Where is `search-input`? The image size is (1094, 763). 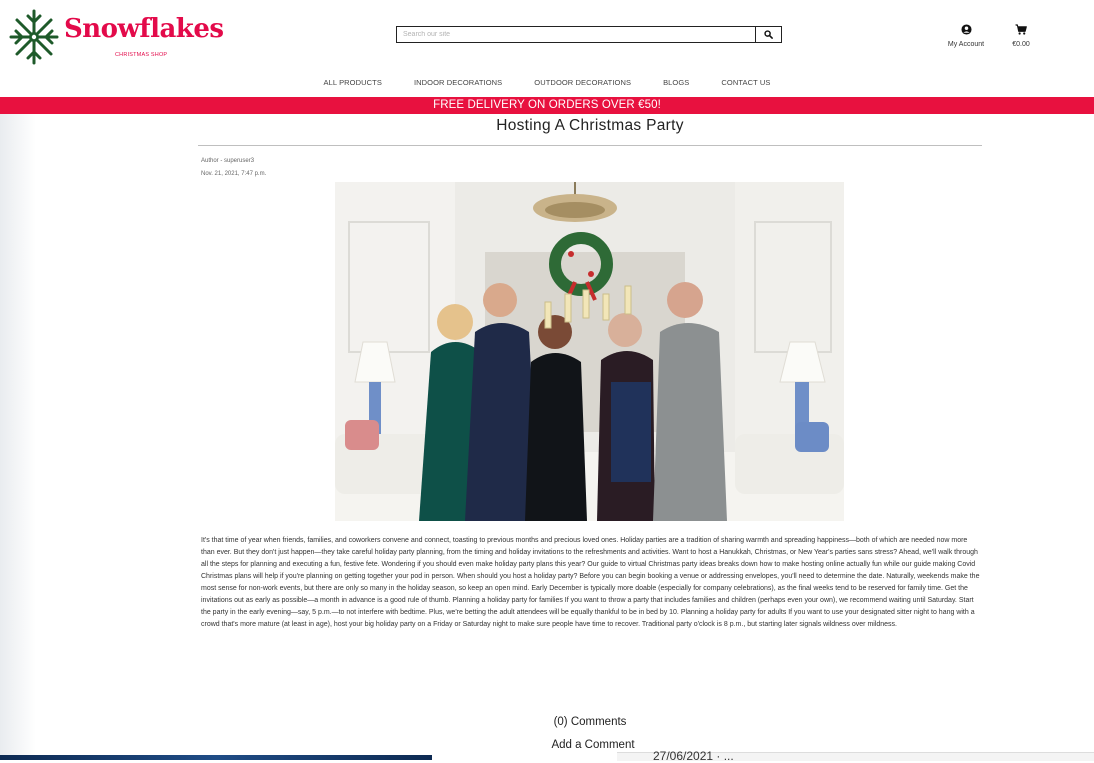
search-input is located at coordinates (576, 34).